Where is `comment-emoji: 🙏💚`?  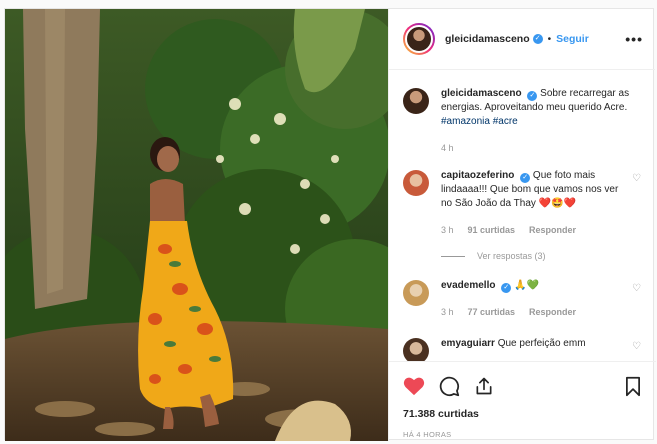
comment-emoji: 🙏💚 is located at coordinates (526, 285).